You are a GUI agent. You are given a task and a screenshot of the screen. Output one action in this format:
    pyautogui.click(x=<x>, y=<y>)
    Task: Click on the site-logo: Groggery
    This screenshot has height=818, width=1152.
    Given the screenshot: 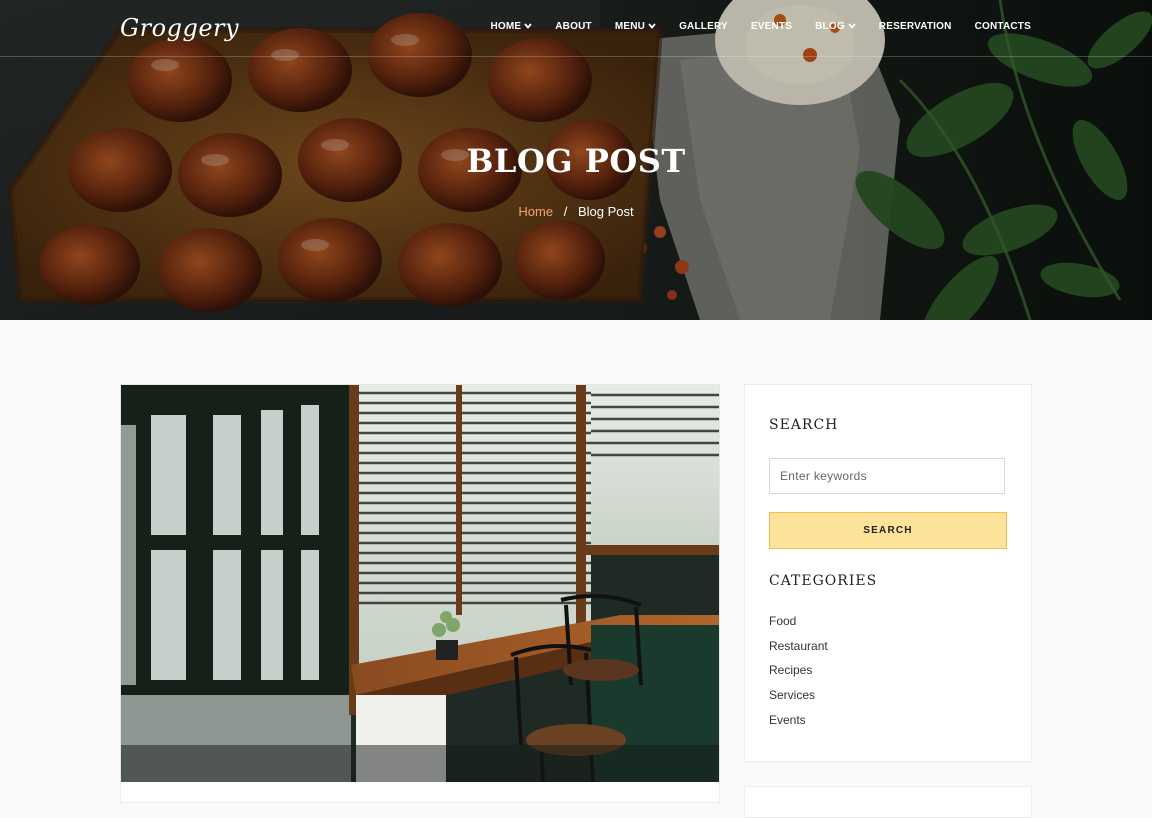 What is the action you would take?
    pyautogui.click(x=179, y=28)
    